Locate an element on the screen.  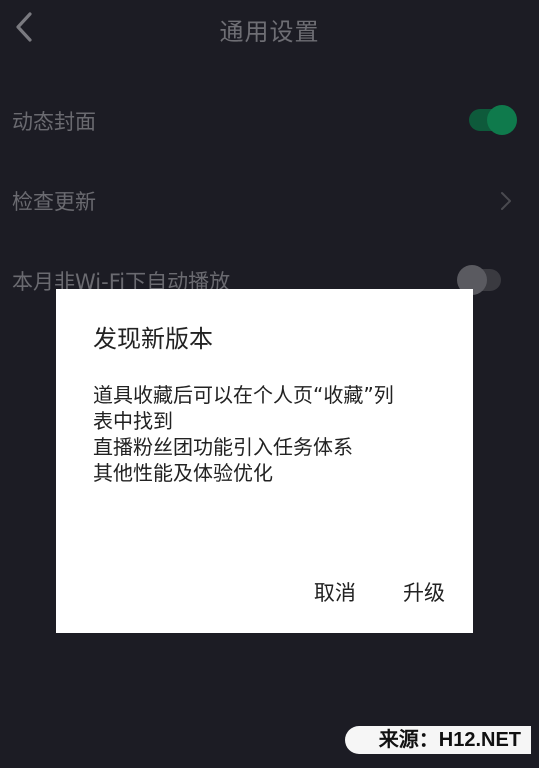
toggle-knob is located at coordinates (502, 120).